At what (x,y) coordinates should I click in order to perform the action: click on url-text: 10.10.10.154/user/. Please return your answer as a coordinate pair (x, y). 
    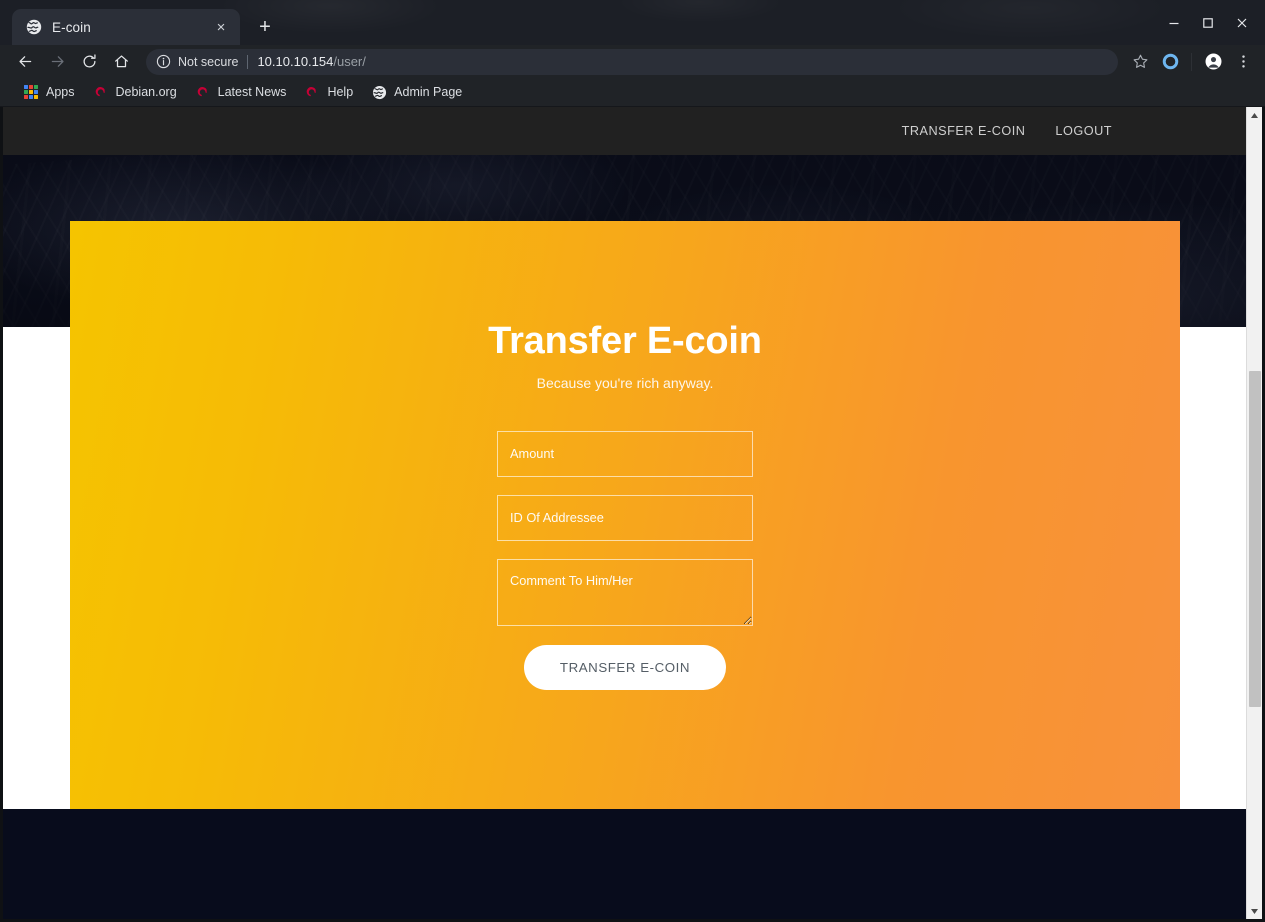
    Looking at the image, I should click on (311, 61).